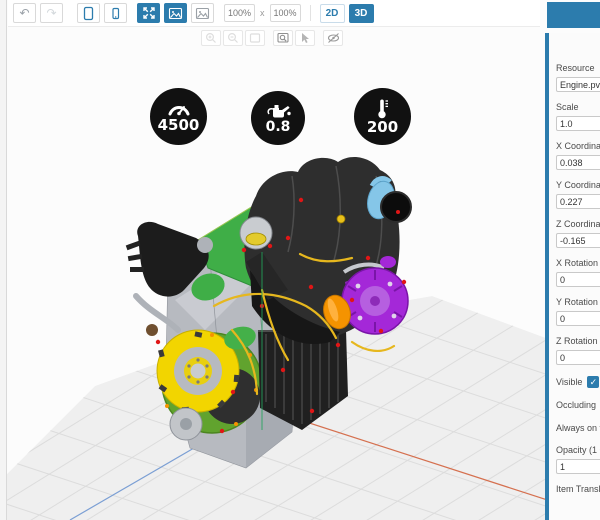 This screenshot has height=520, width=600. What do you see at coordinates (578, 201) in the screenshot?
I see `y-coordinate-input` at bounding box center [578, 201].